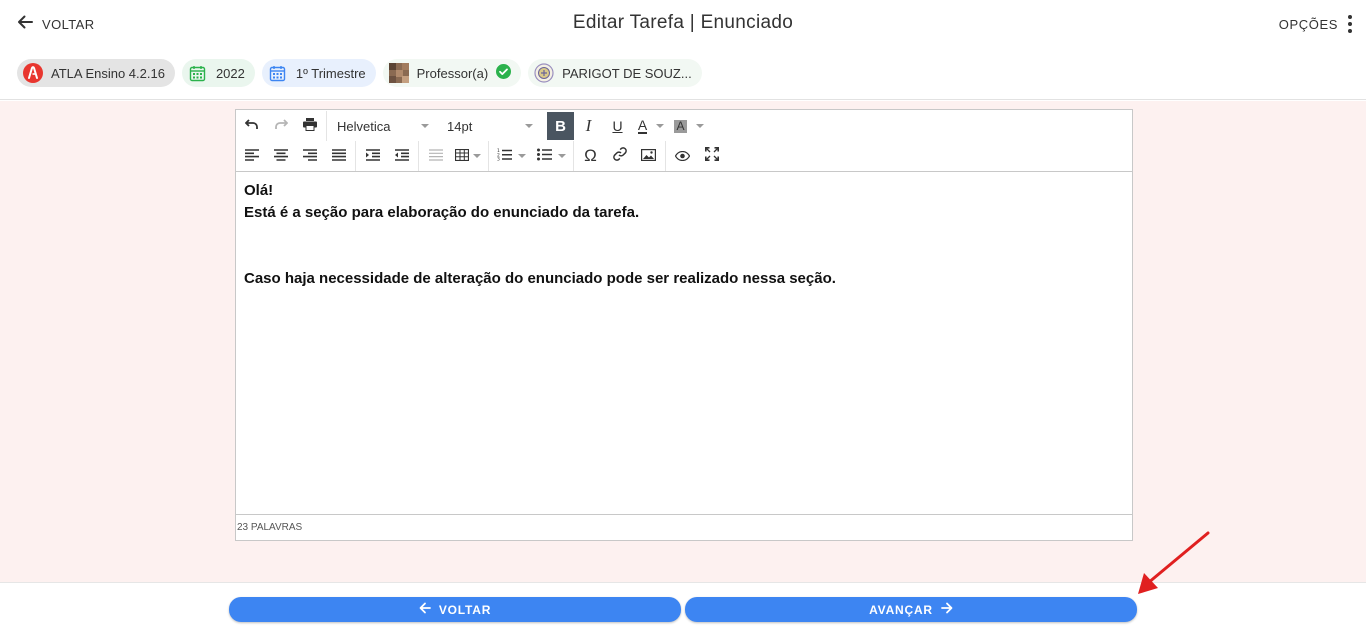 Image resolution: width=1366 pixels, height=633 pixels. What do you see at coordinates (259, 190) in the screenshot?
I see `content-paragraph: Olá!` at bounding box center [259, 190].